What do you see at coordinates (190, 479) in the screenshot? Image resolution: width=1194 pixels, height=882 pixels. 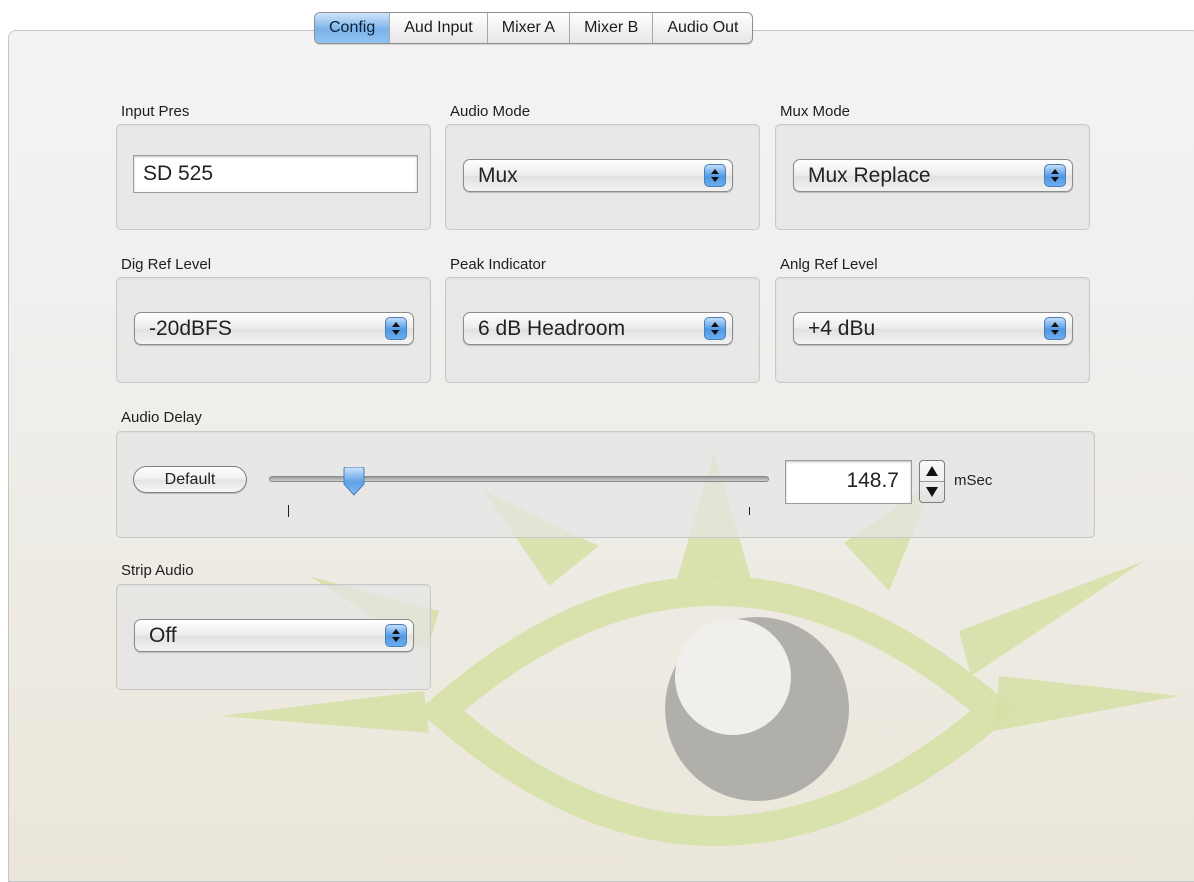 I see `default-button: Default` at bounding box center [190, 479].